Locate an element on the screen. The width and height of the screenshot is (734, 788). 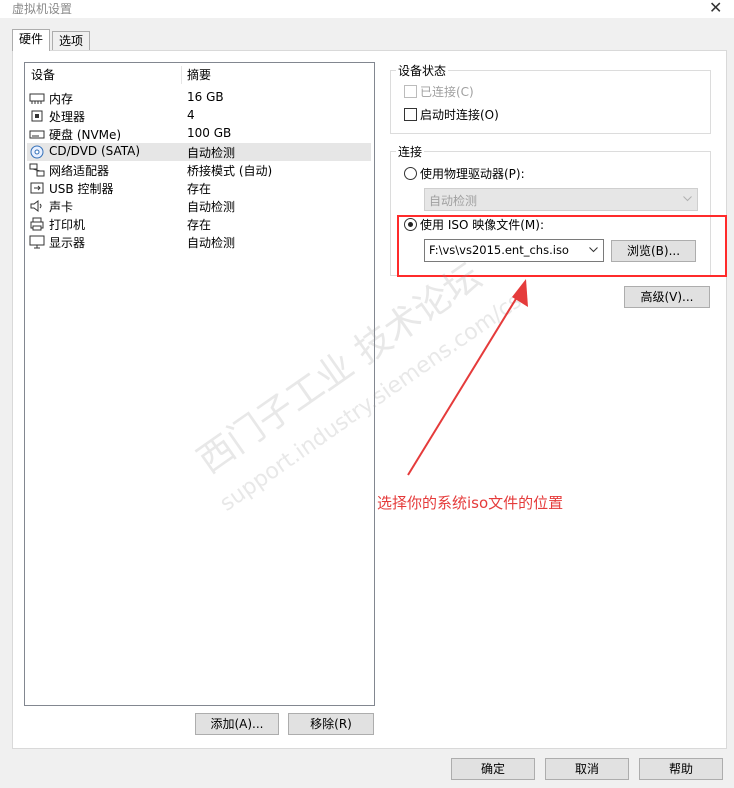
tab-options: 选项 is located at coordinates (71, 41).